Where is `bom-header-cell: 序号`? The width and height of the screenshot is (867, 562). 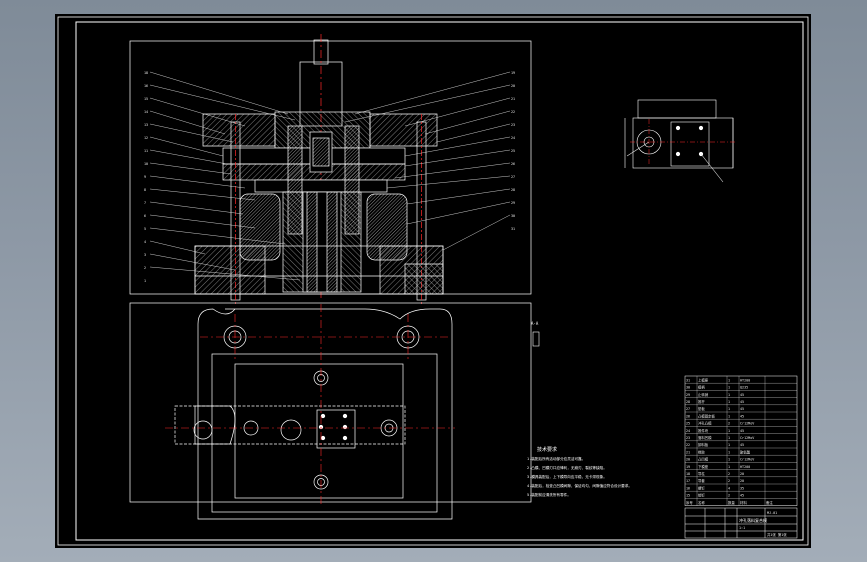 bom-header-cell: 序号 is located at coordinates (689, 502).